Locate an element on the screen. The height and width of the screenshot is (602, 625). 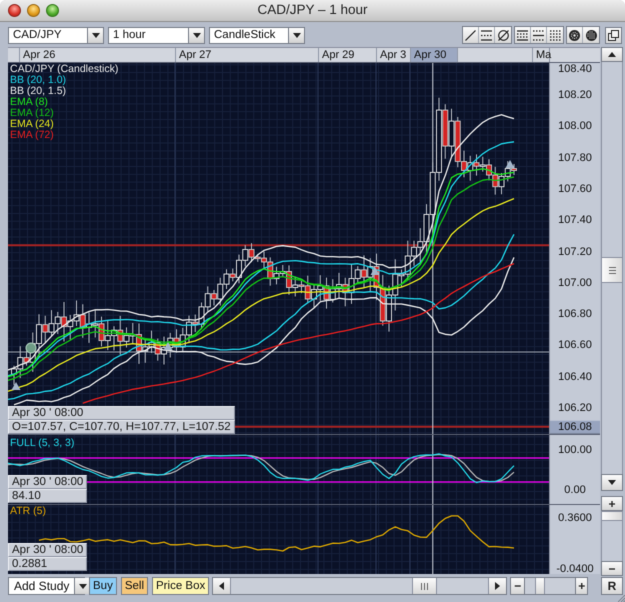
symbol-dropdown: CAD/JPY is located at coordinates (56, 35).